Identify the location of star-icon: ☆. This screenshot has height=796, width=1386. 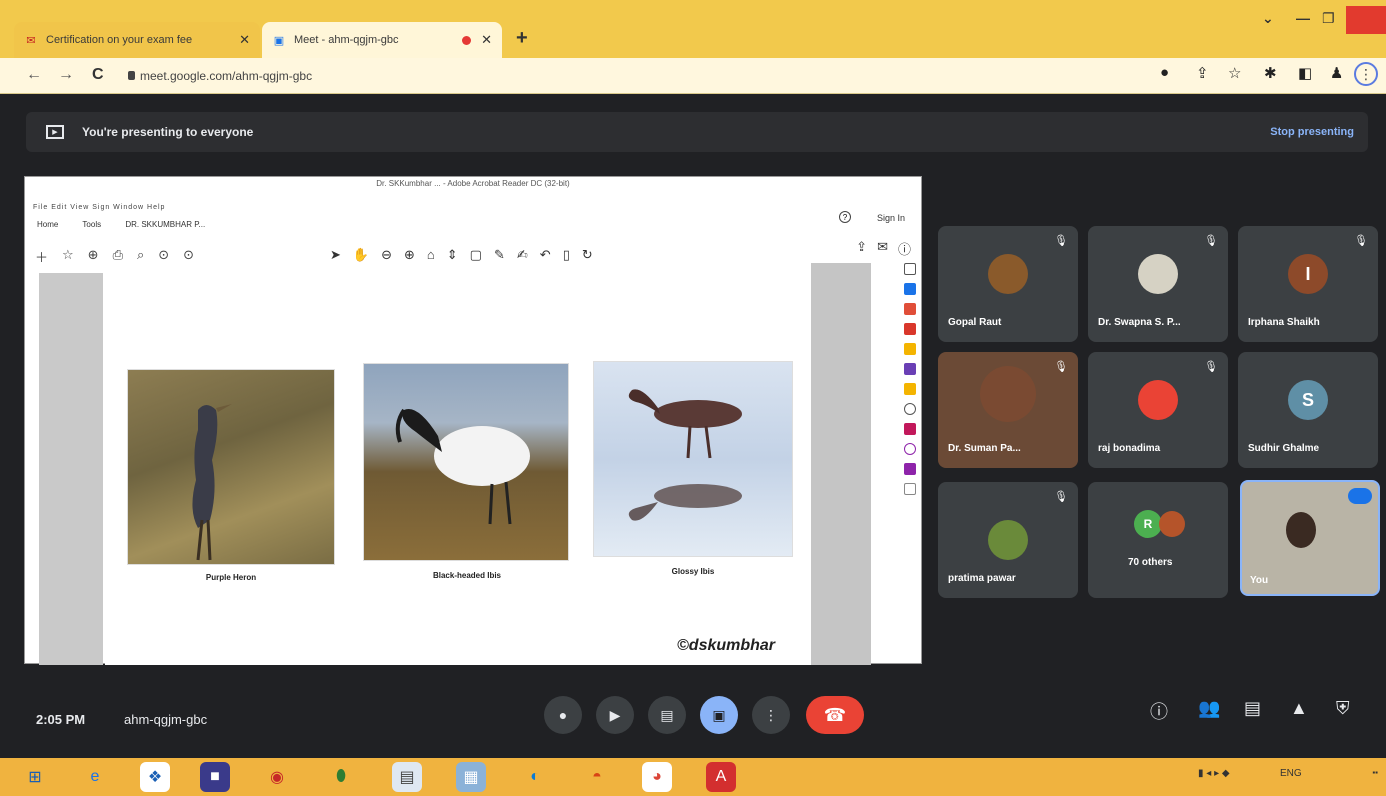
(68, 256).